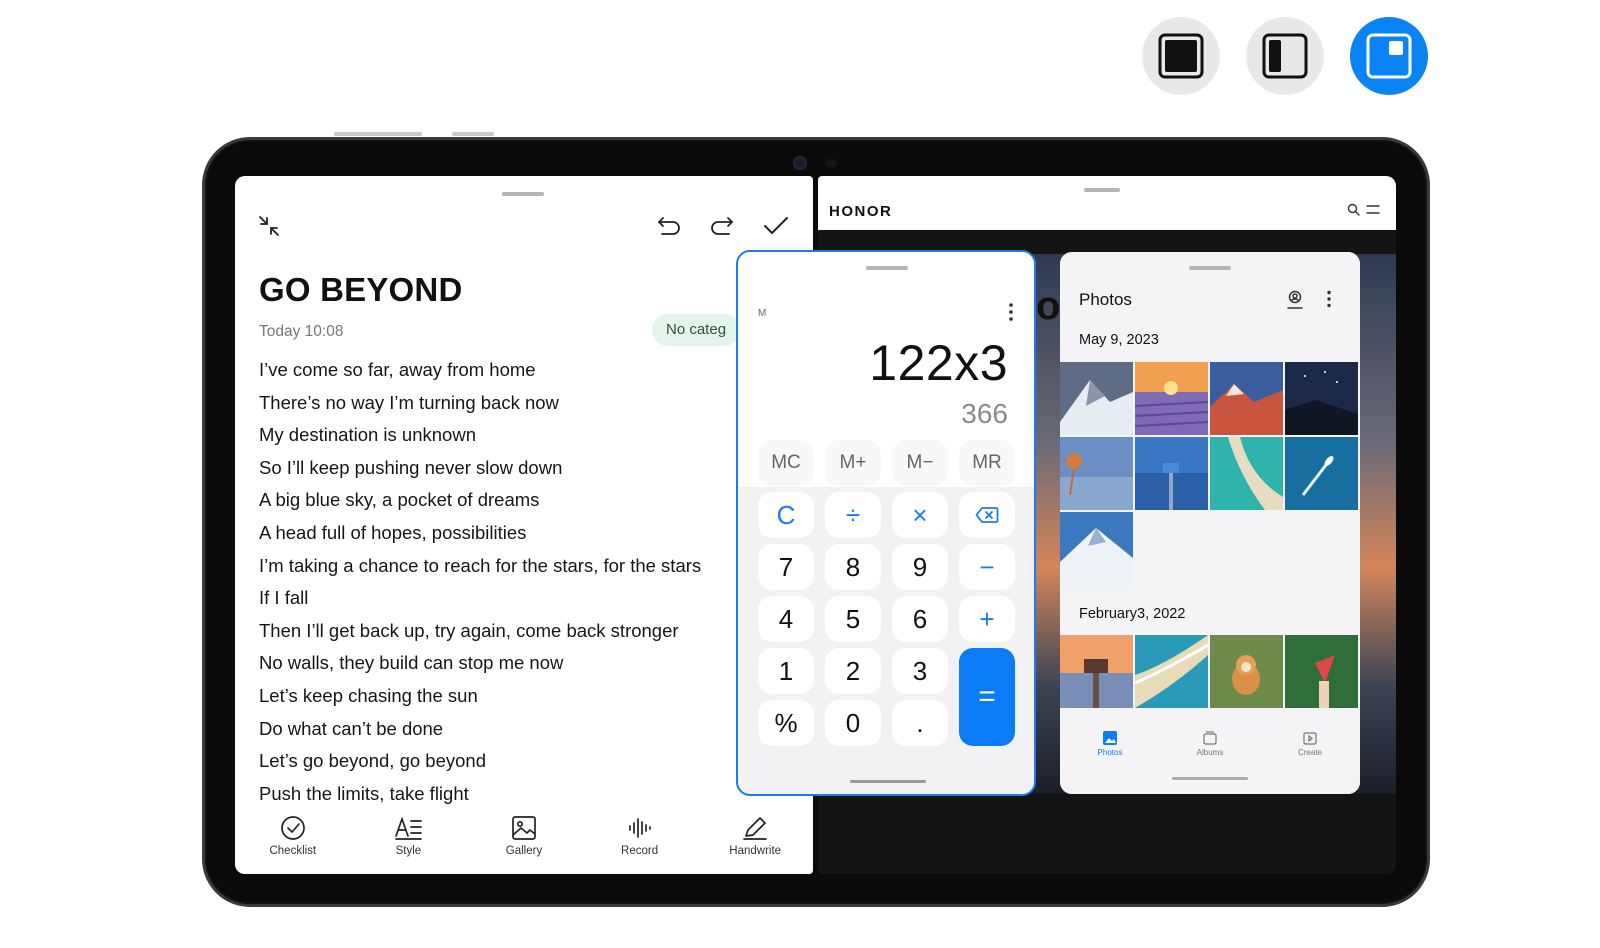 The height and width of the screenshot is (948, 1600). Describe the element at coordinates (987, 697) in the screenshot. I see `equals-key: =` at that location.